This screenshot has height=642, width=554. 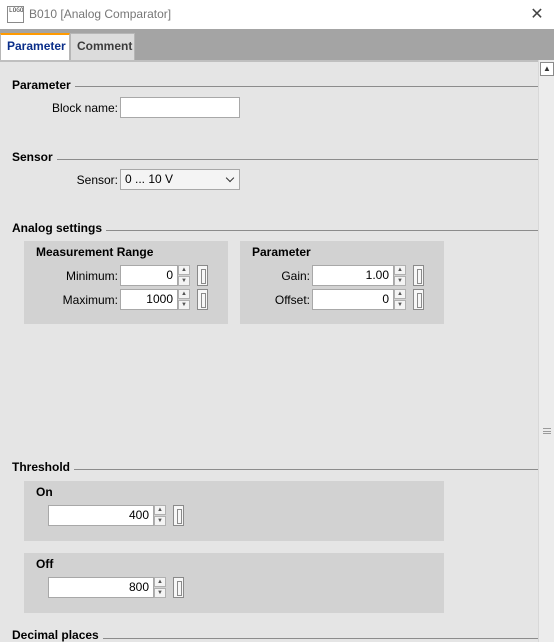 I want to click on maximum-connector-icon, so click(x=202, y=299).